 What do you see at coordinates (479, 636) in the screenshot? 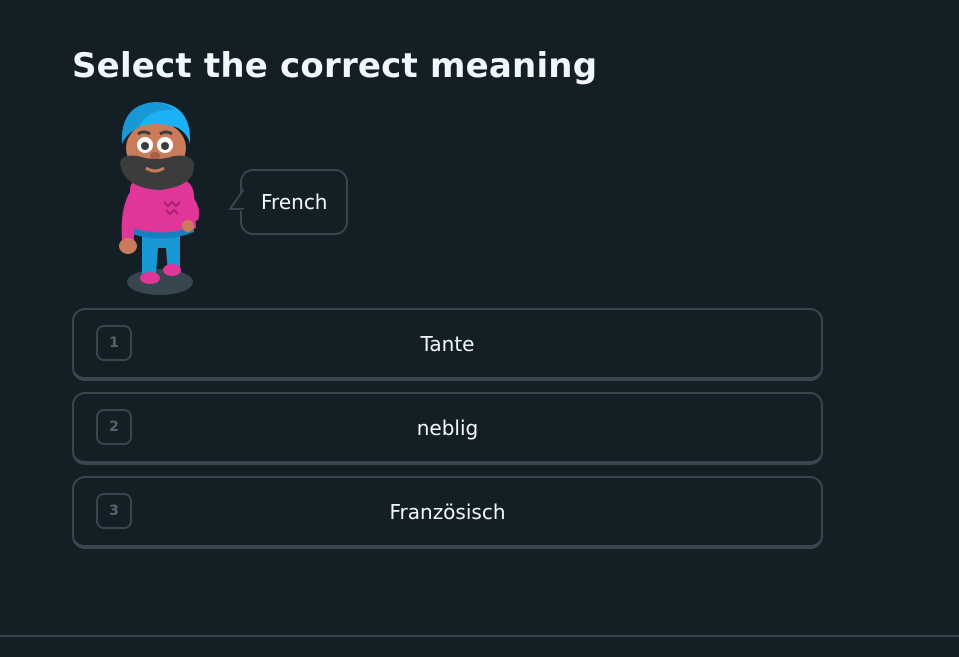
I see `footer-divider` at bounding box center [479, 636].